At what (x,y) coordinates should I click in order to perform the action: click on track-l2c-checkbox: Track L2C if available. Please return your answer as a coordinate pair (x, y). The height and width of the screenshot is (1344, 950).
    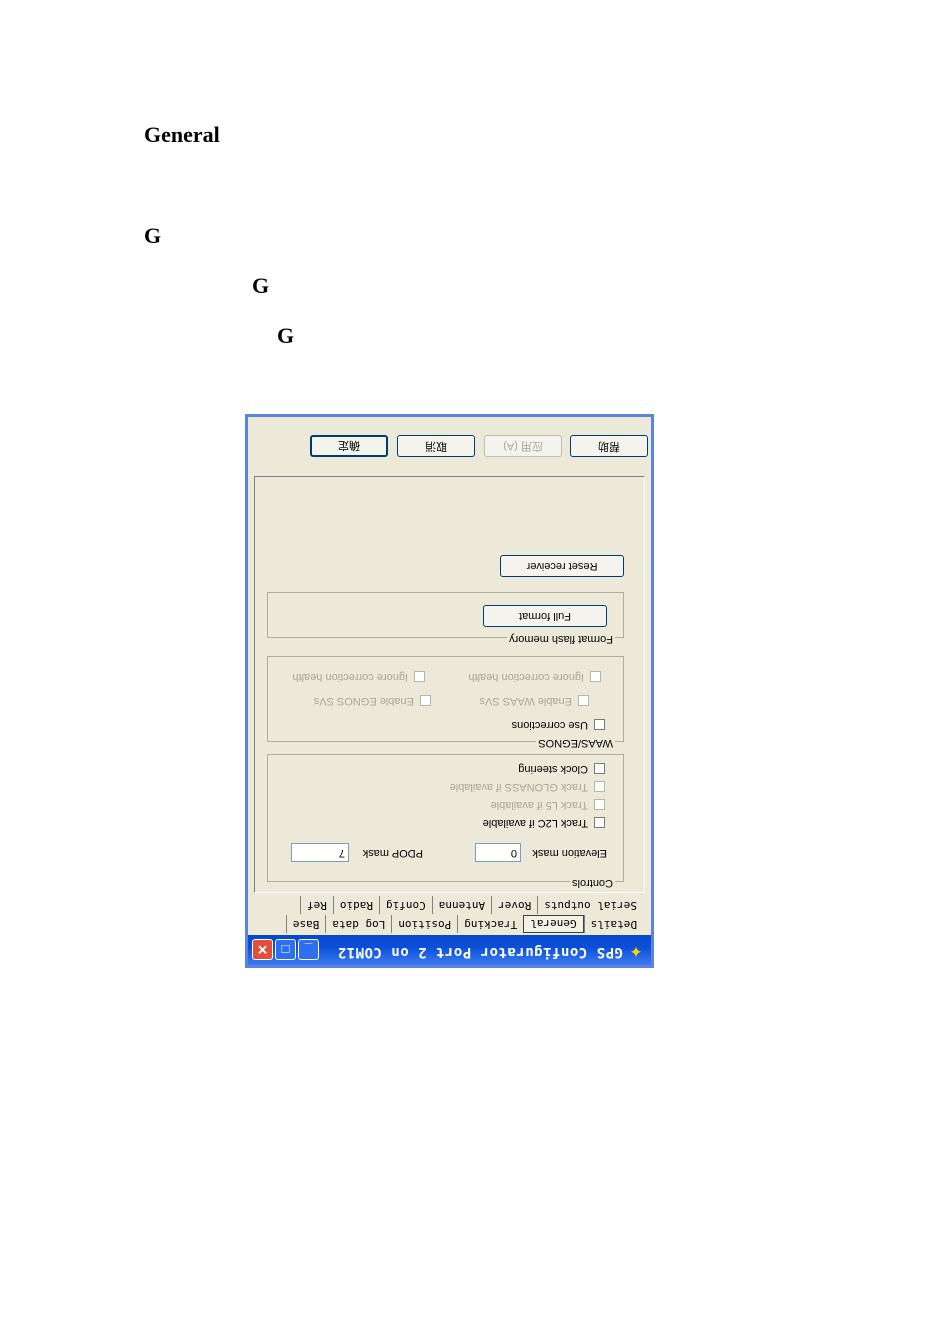
    Looking at the image, I should click on (544, 823).